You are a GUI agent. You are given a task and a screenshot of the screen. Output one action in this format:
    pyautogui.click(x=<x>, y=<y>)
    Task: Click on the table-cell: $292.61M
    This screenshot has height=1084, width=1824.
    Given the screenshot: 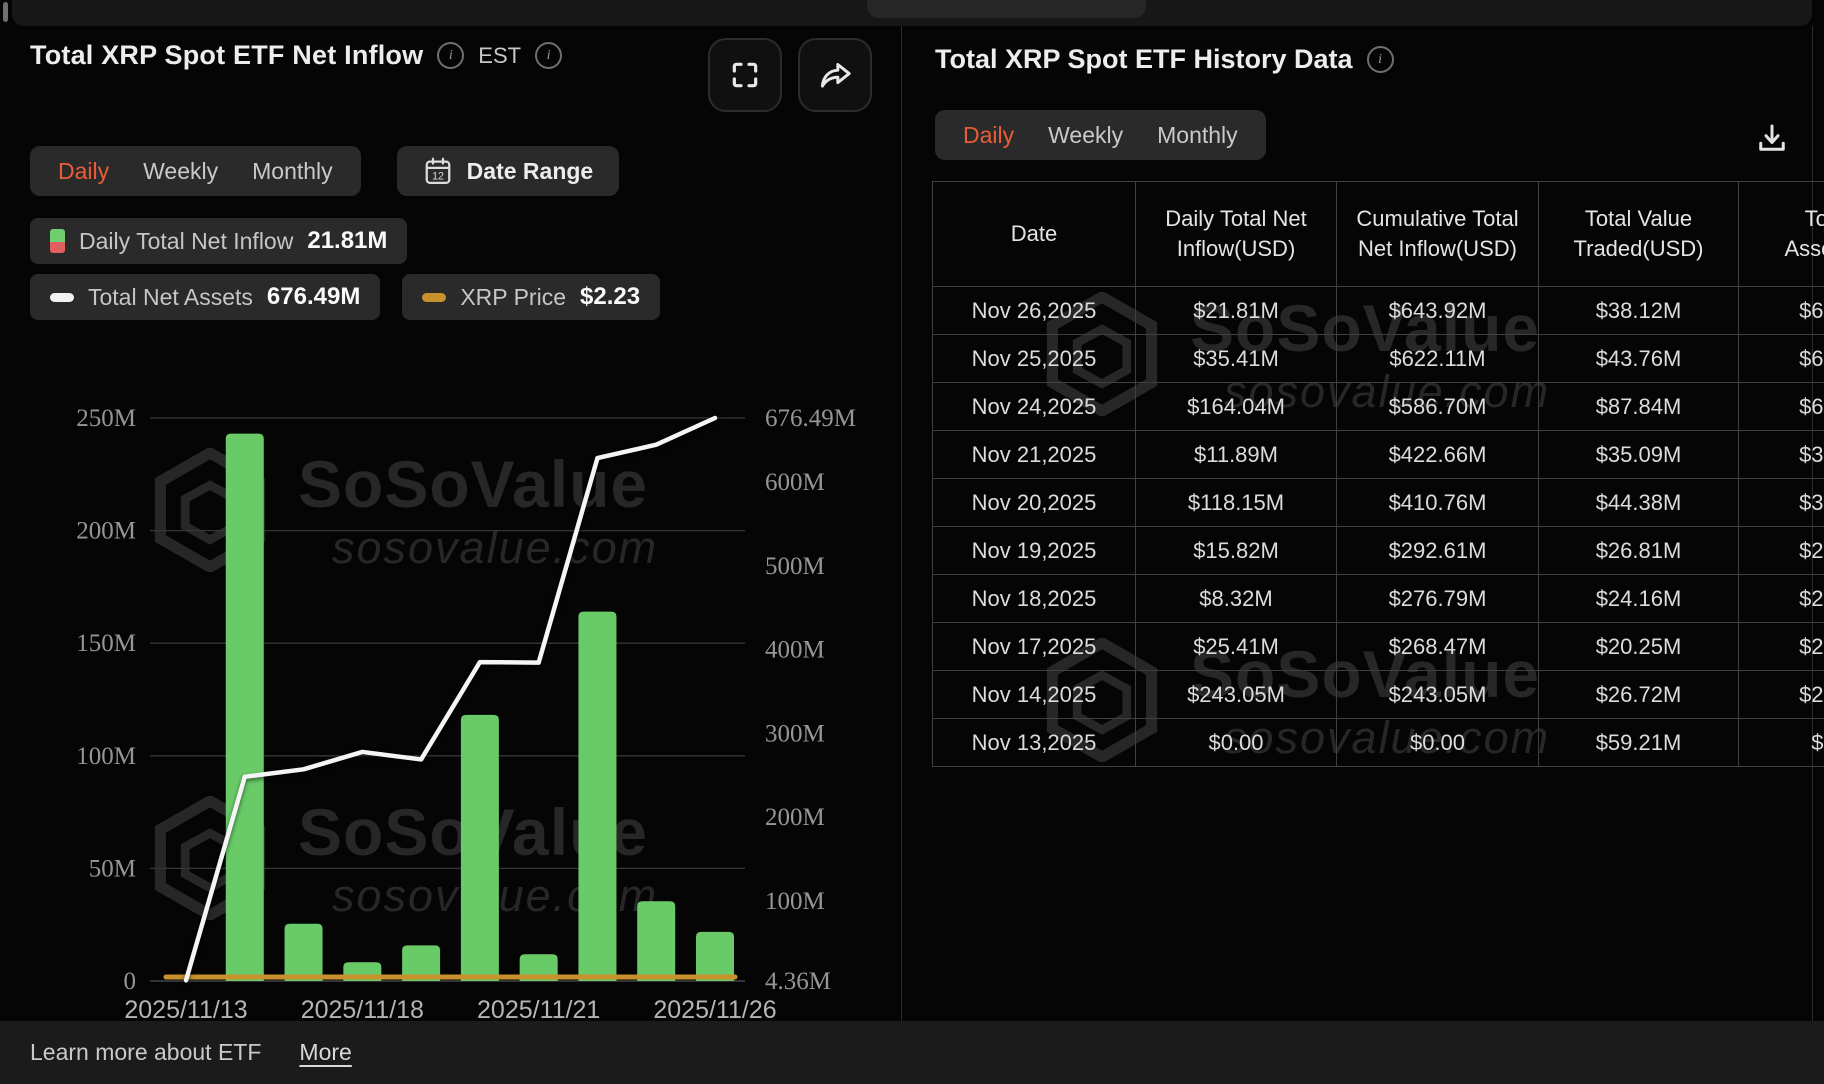 What is the action you would take?
    pyautogui.click(x=1437, y=550)
    